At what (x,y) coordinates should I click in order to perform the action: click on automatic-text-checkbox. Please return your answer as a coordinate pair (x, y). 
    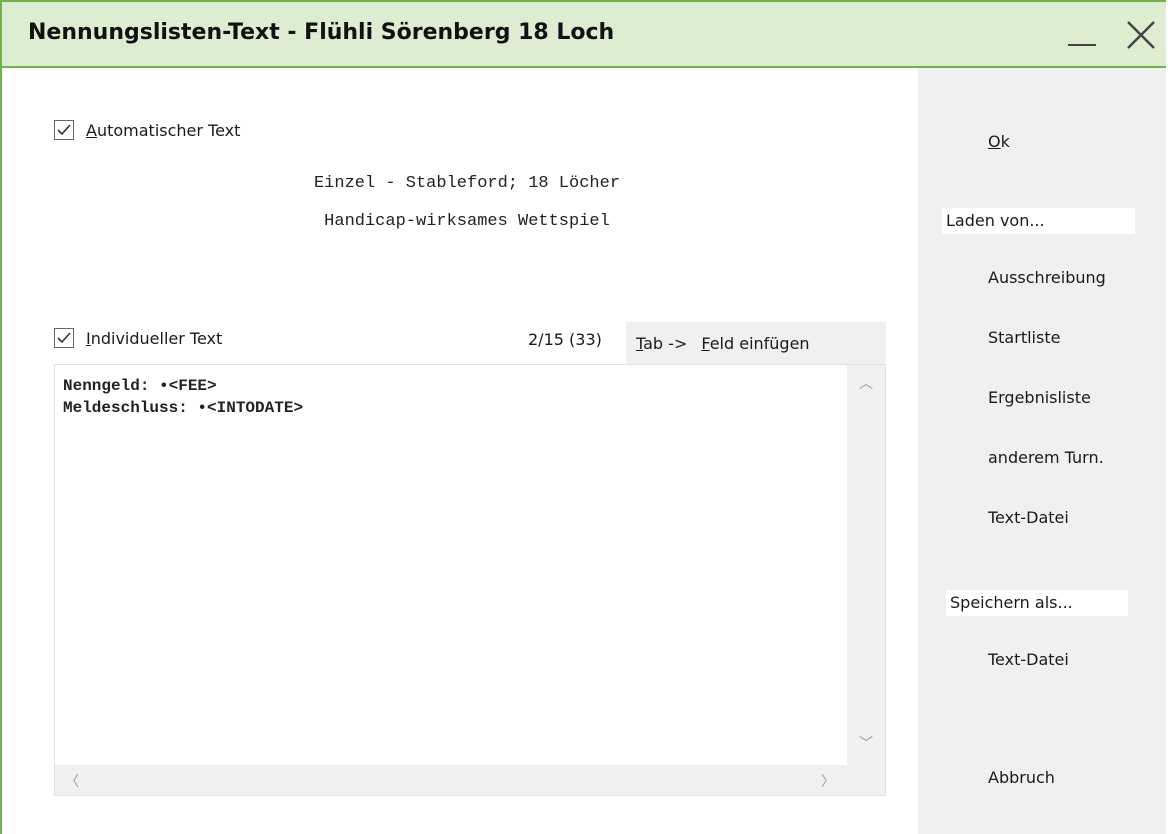
    Looking at the image, I should click on (64, 130).